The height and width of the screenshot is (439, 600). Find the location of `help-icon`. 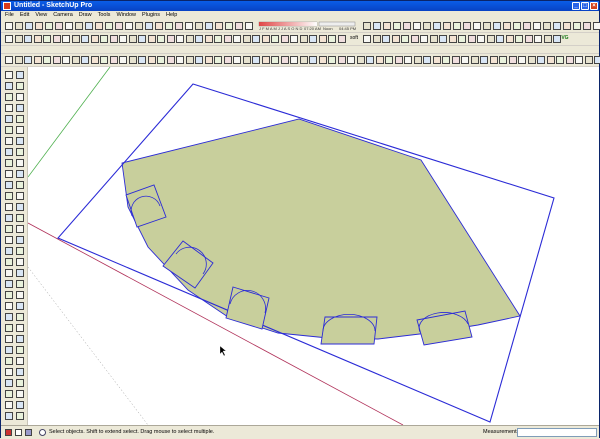

help-icon is located at coordinates (42, 432).